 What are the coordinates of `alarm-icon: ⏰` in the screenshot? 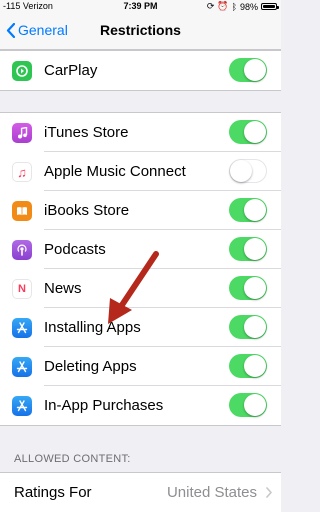 It's located at (223, 6).